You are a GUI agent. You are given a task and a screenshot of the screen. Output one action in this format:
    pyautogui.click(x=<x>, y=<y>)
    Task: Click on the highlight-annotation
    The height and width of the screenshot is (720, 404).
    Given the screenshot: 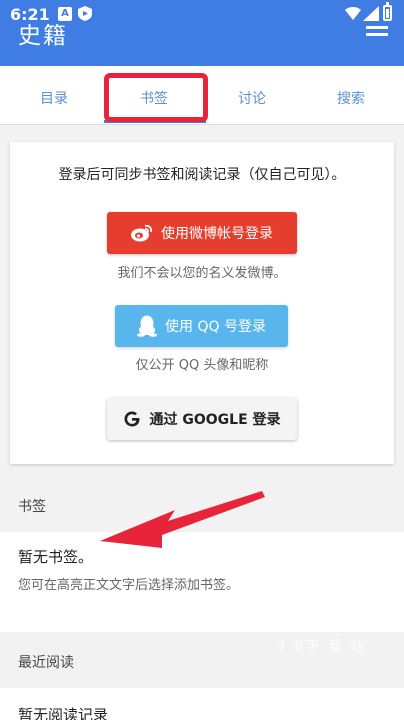 What is the action you would take?
    pyautogui.click(x=156, y=97)
    